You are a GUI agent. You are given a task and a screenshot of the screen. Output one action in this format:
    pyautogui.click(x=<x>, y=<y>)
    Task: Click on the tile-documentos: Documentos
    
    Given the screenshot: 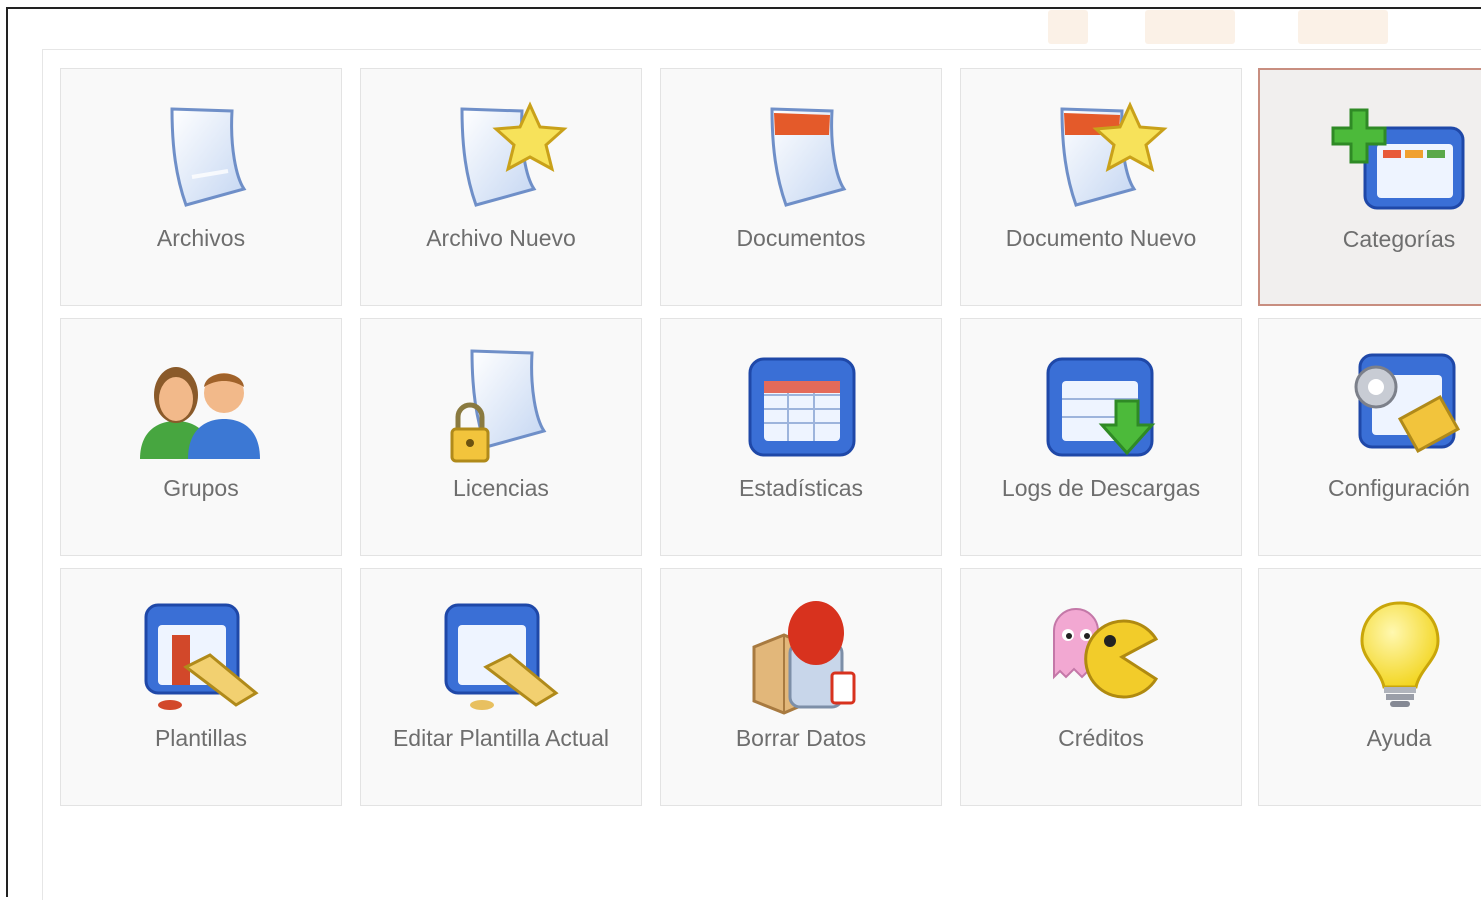 What is the action you would take?
    pyautogui.click(x=801, y=187)
    